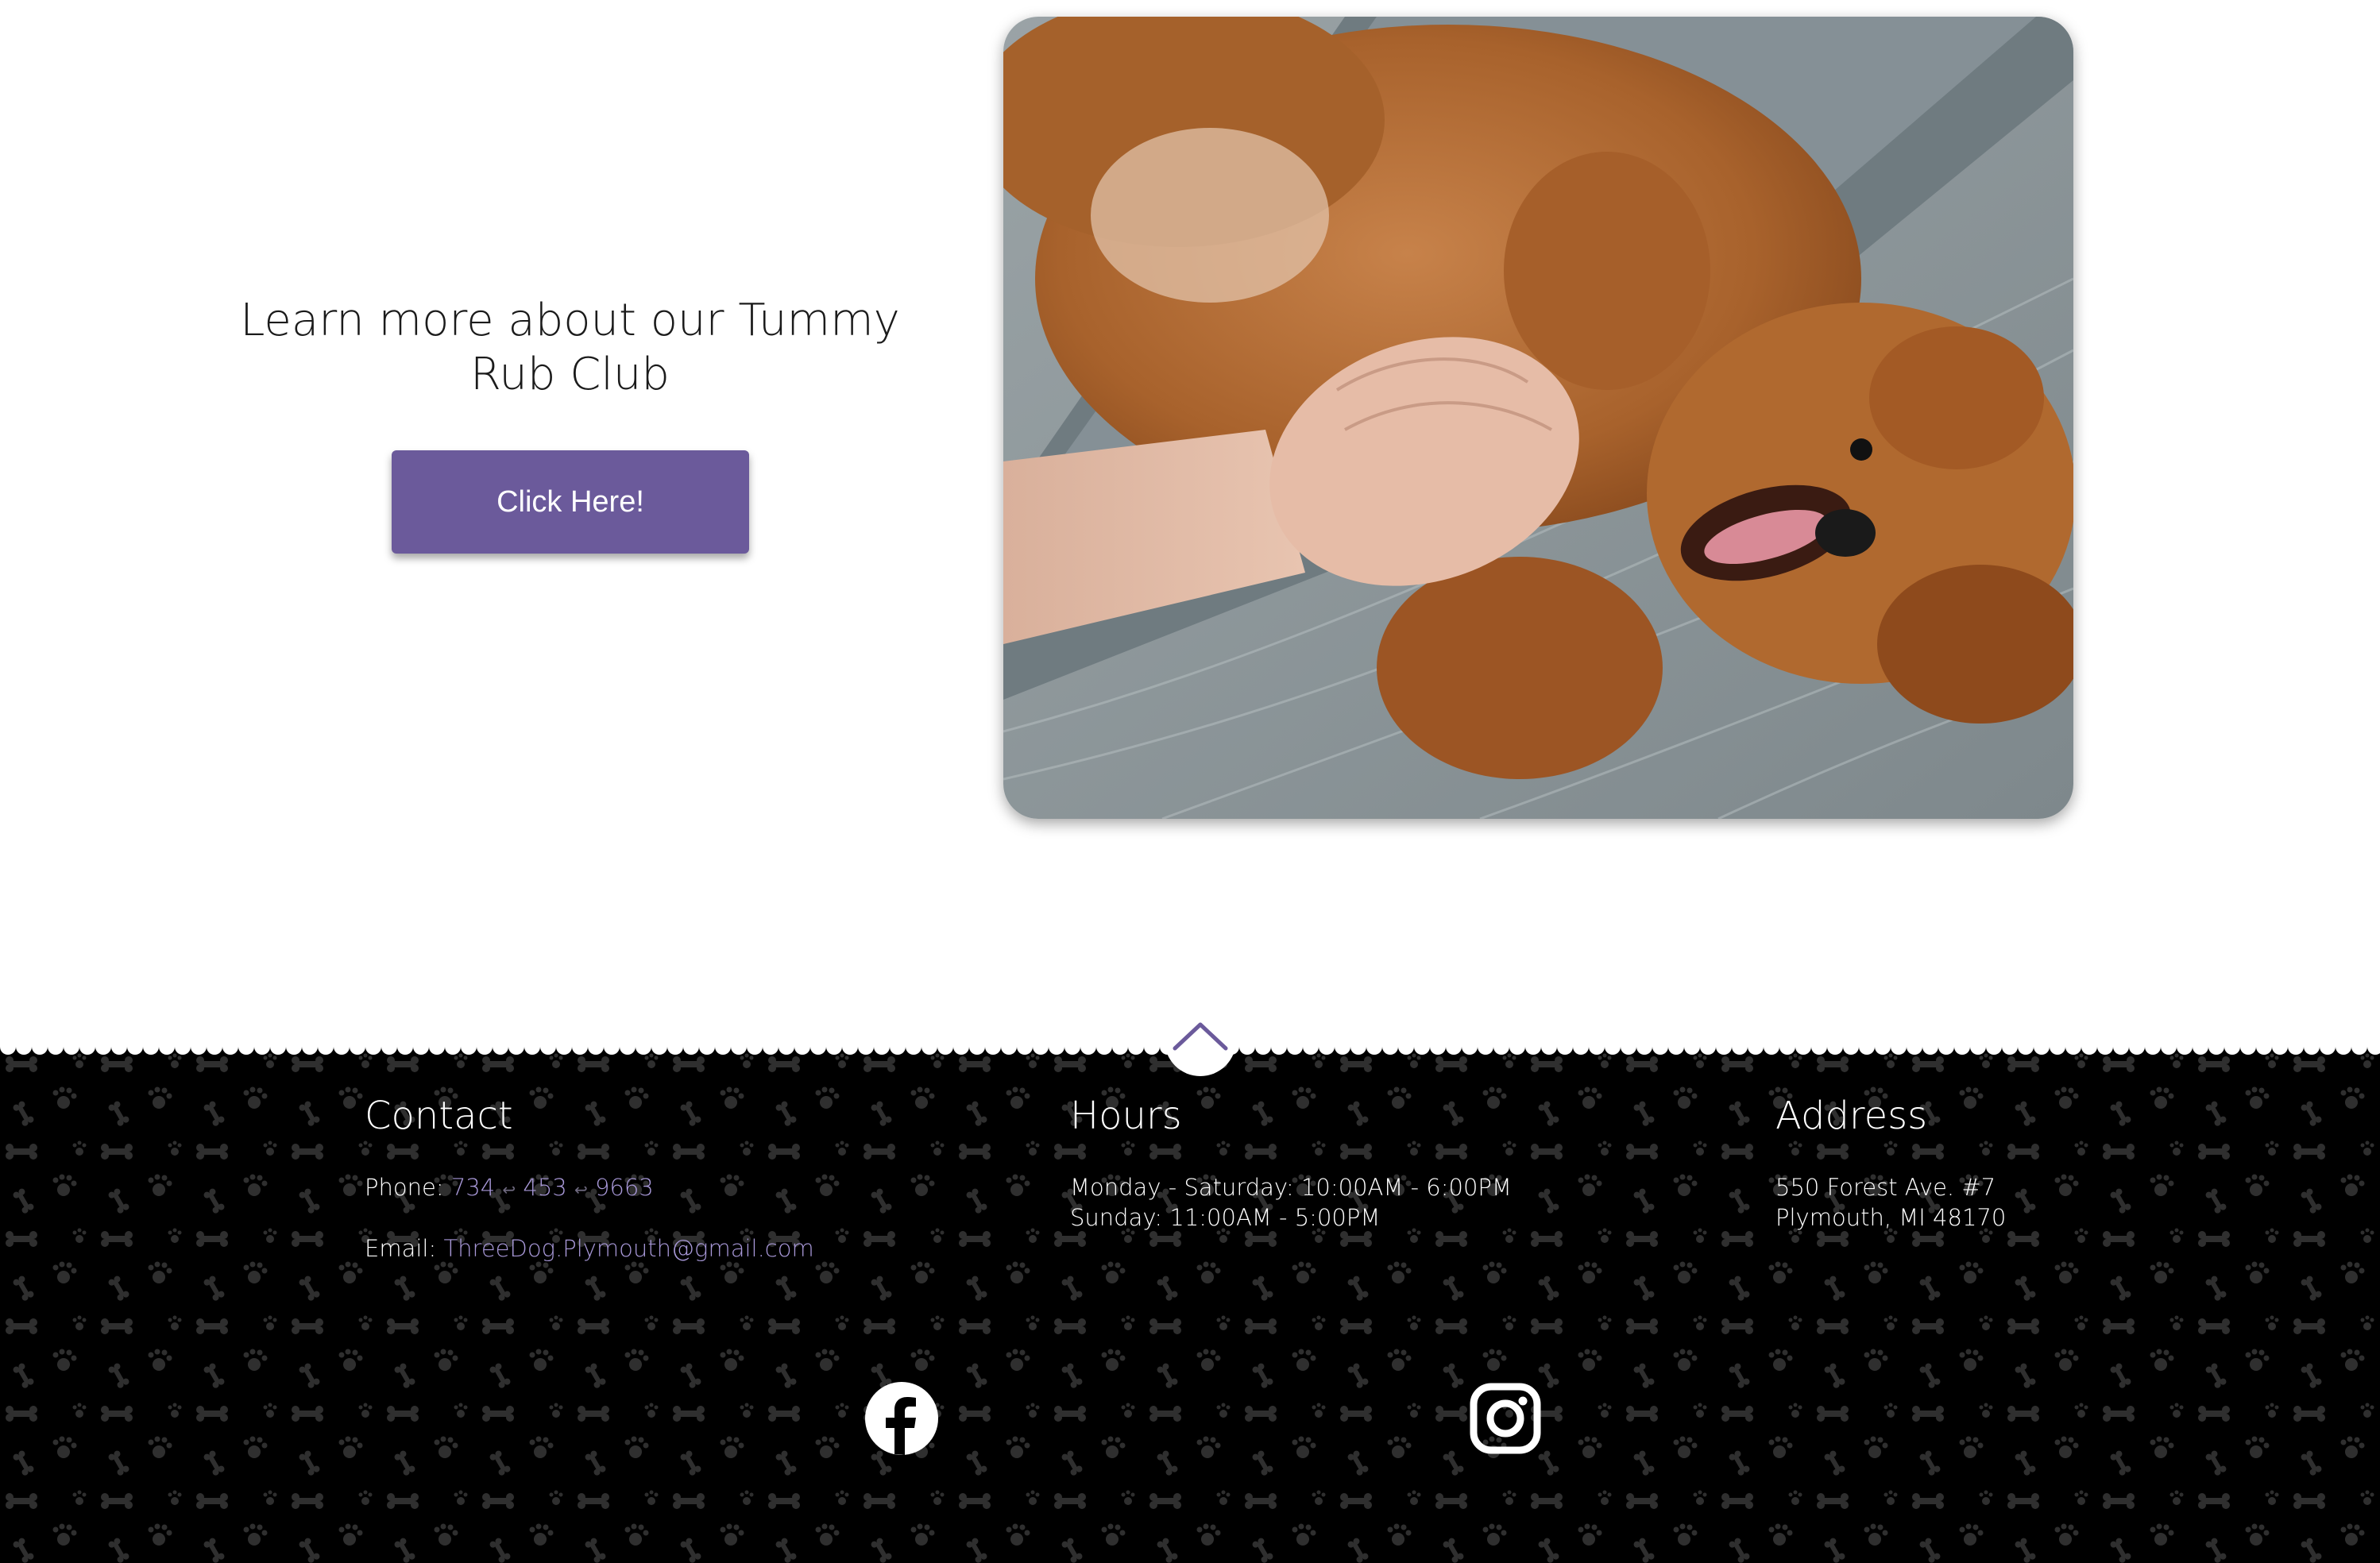  I want to click on facebook-icon, so click(901, 1418).